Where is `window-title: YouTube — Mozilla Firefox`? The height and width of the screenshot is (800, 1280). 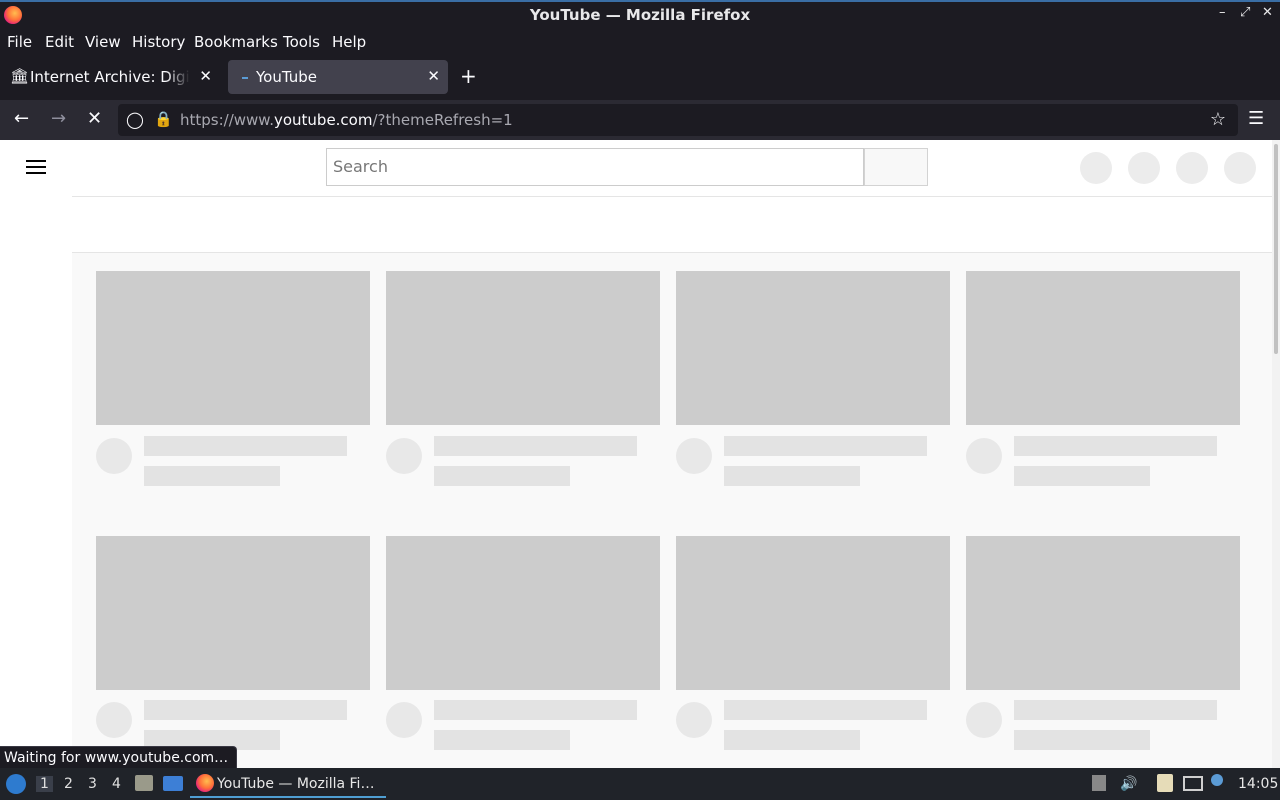 window-title: YouTube — Mozilla Firefox is located at coordinates (640, 15).